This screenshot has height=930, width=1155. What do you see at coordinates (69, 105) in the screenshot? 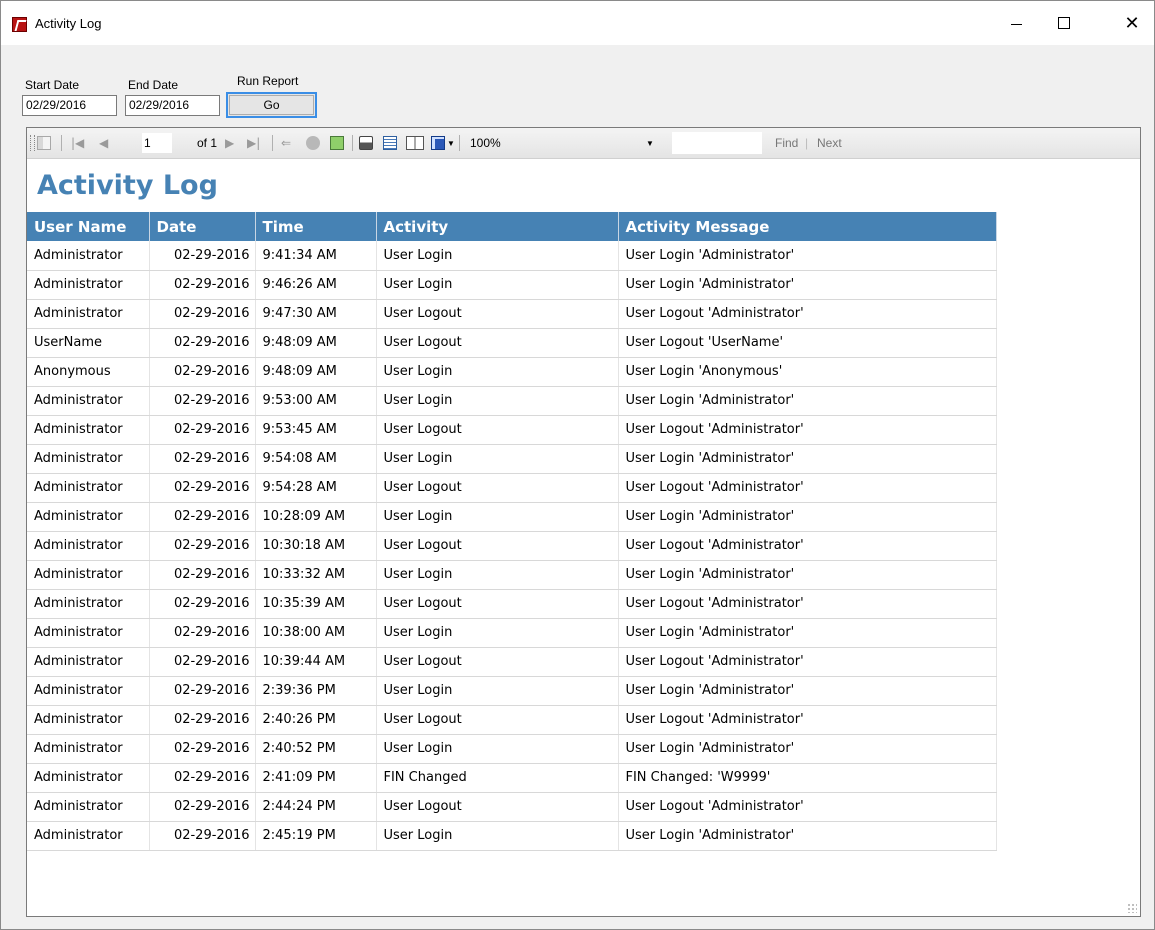
I see `start-date-input: 02/29/2016` at bounding box center [69, 105].